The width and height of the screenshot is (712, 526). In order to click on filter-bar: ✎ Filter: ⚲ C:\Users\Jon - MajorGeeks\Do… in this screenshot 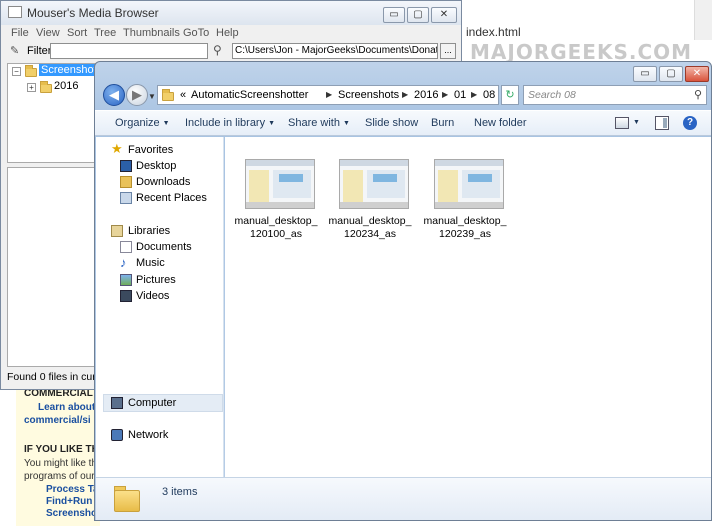, I will do `click(231, 51)`.